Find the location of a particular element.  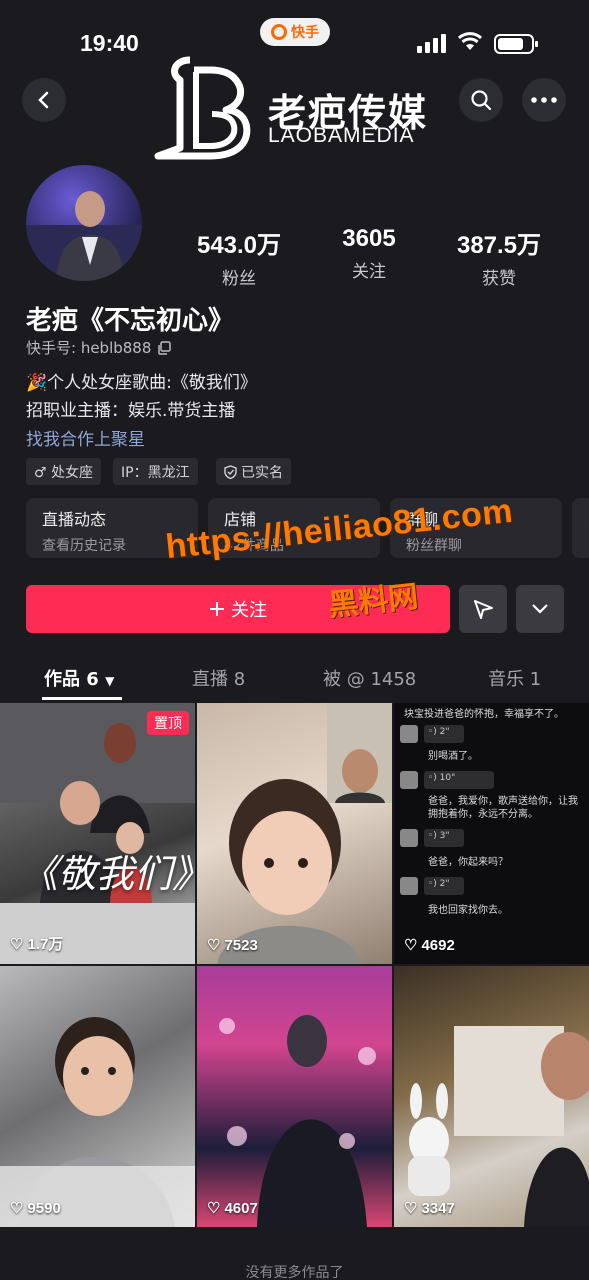

send-icon is located at coordinates (483, 609).